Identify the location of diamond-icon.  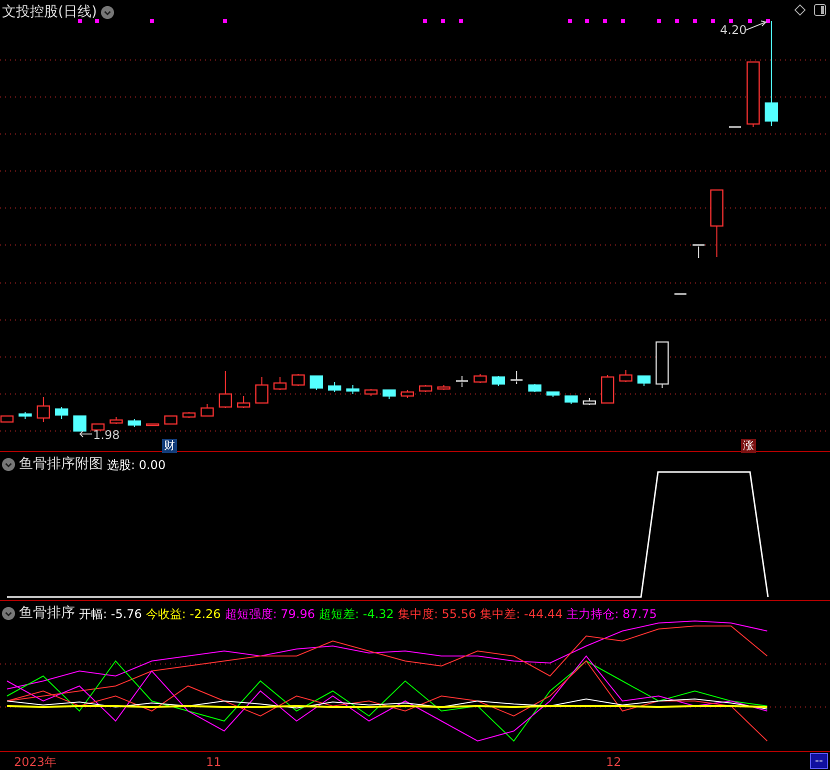
(800, 10).